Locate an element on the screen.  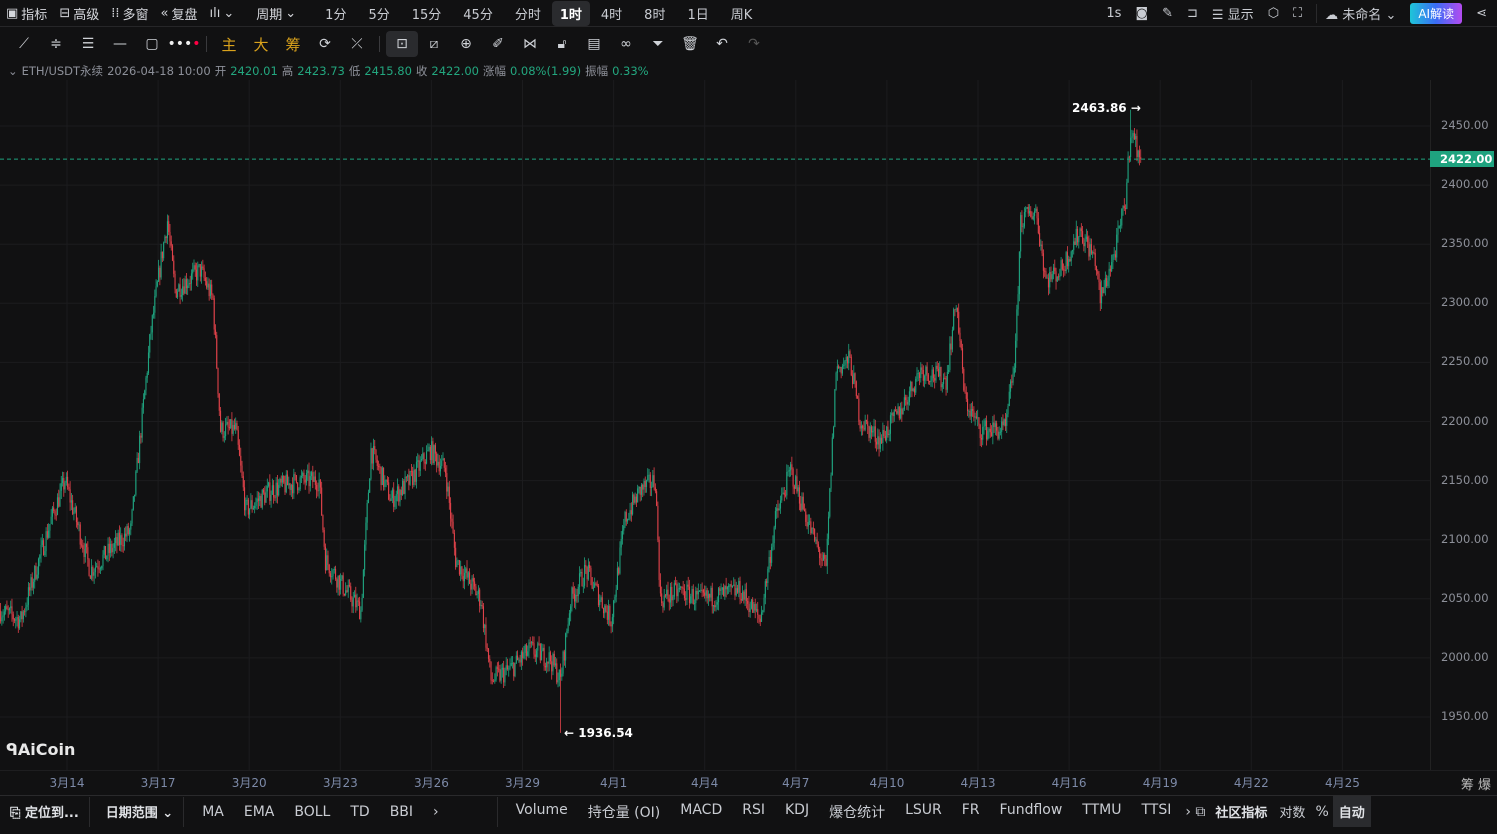
sub-indicator: 持仓量 (OI) is located at coordinates (624, 812).